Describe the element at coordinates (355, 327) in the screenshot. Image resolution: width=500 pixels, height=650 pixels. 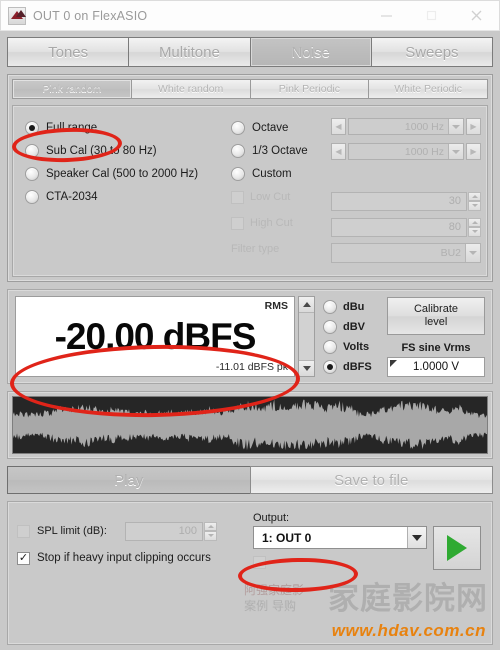
I see `radio-dbv: dBV` at that location.